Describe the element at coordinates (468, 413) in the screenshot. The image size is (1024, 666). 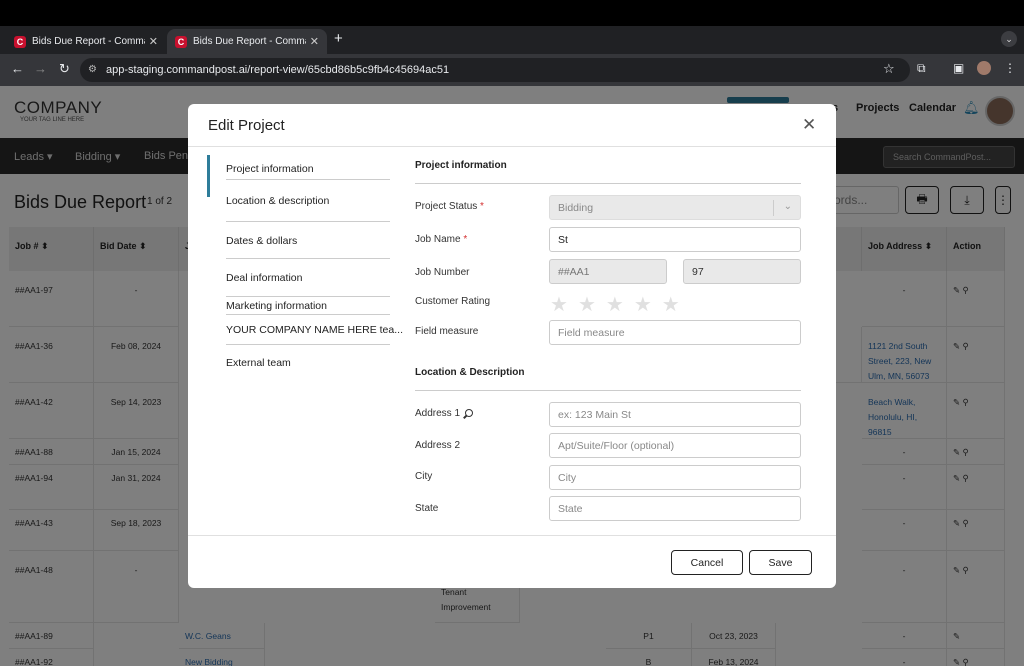
I see `search-icon` at that location.